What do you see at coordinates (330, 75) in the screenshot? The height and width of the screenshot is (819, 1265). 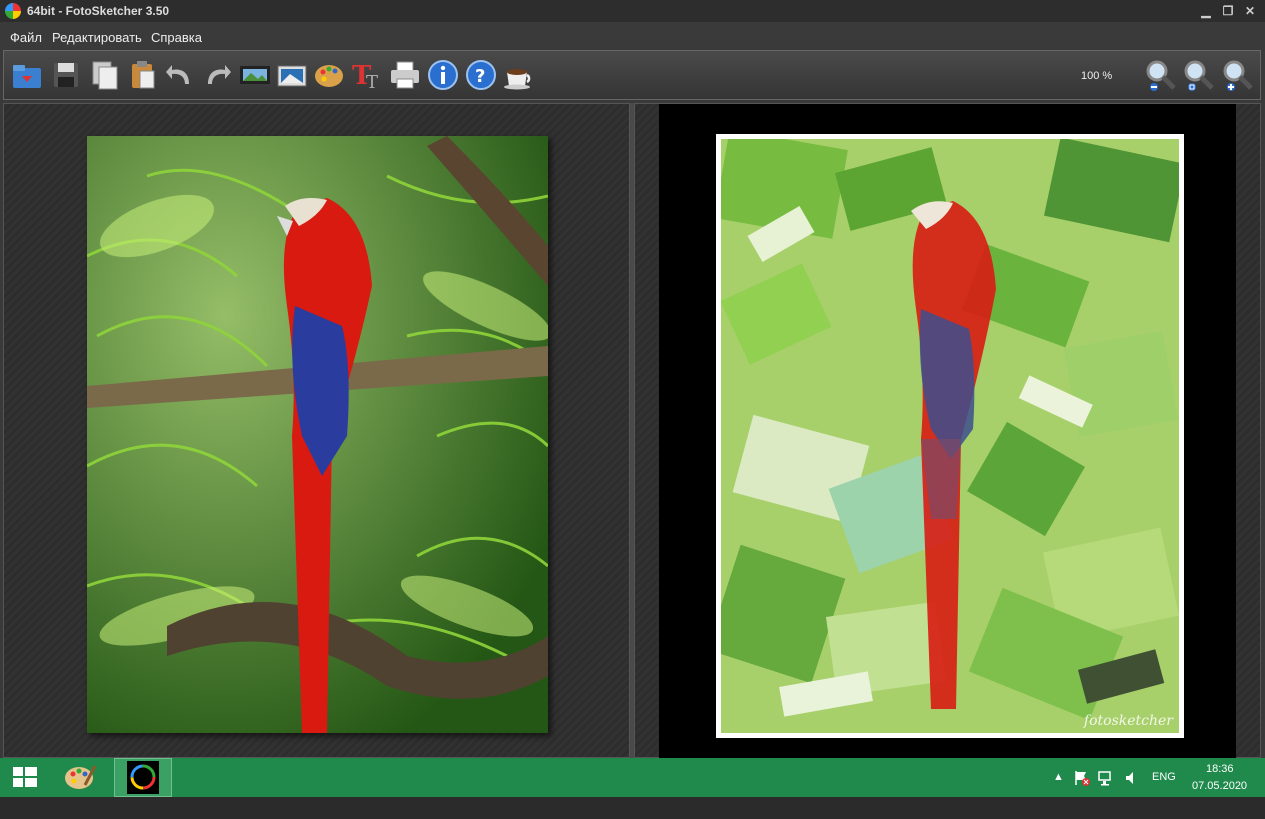 I see `palette-icon` at bounding box center [330, 75].